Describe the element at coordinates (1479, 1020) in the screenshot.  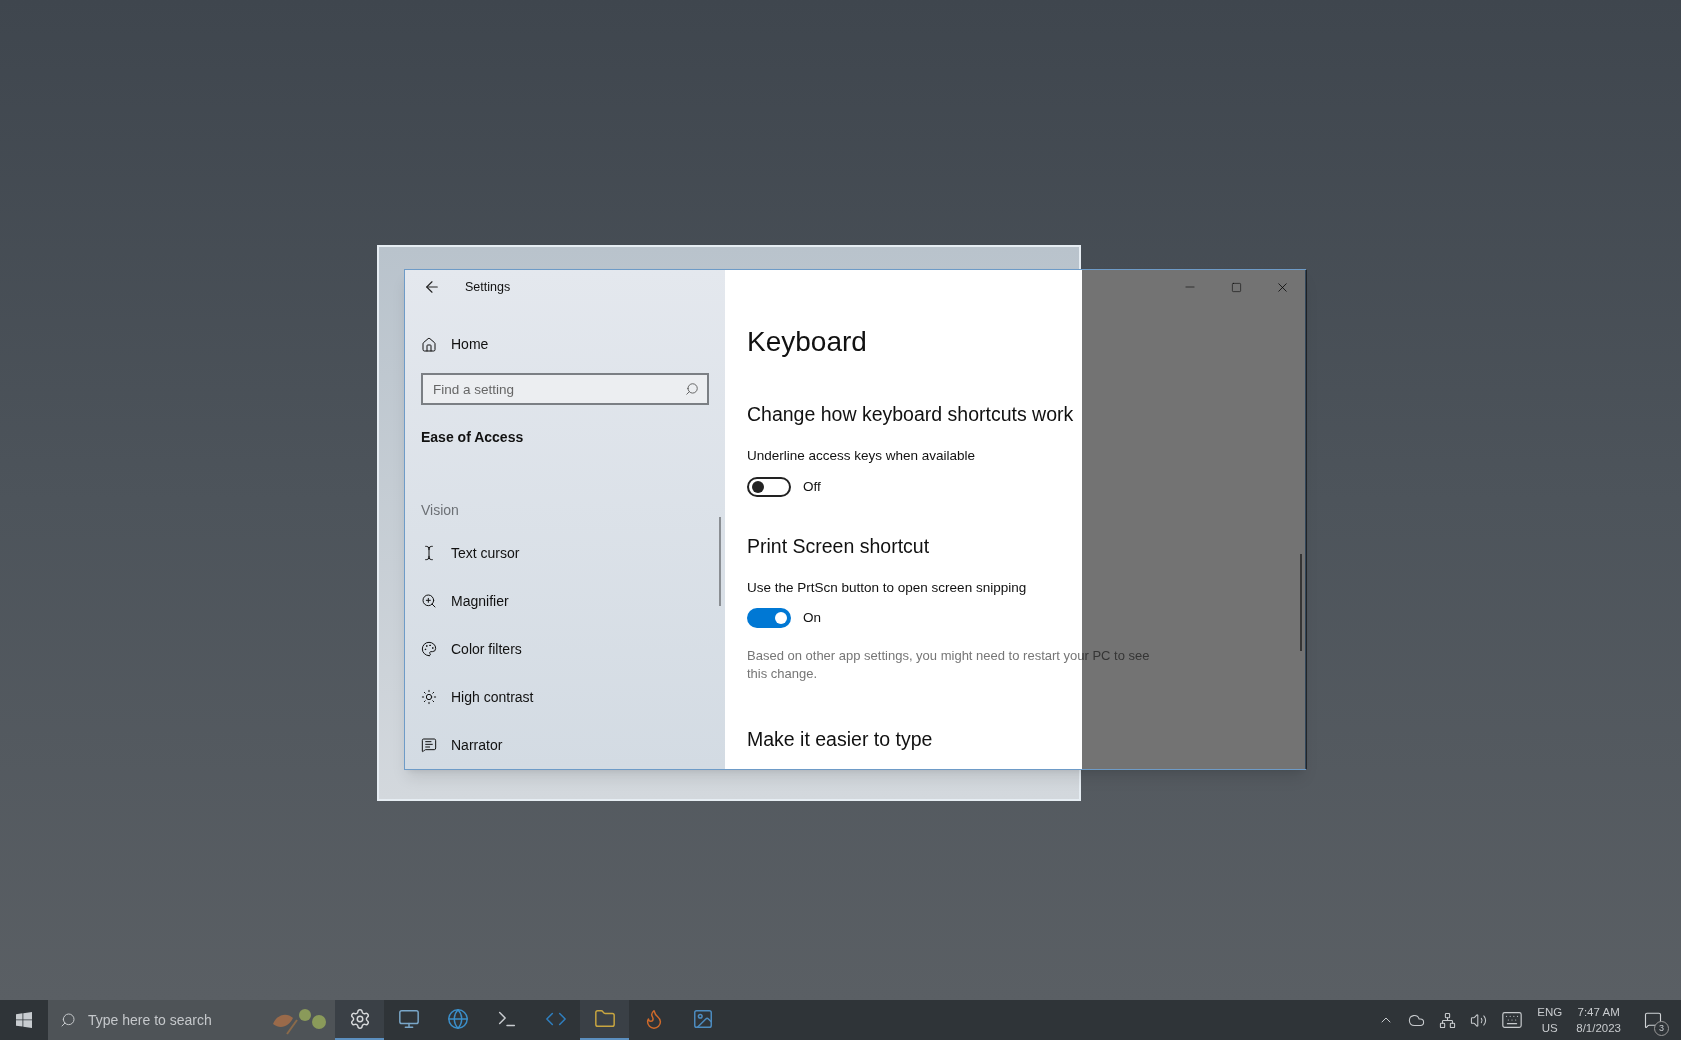
I see `volume-icon` at that location.